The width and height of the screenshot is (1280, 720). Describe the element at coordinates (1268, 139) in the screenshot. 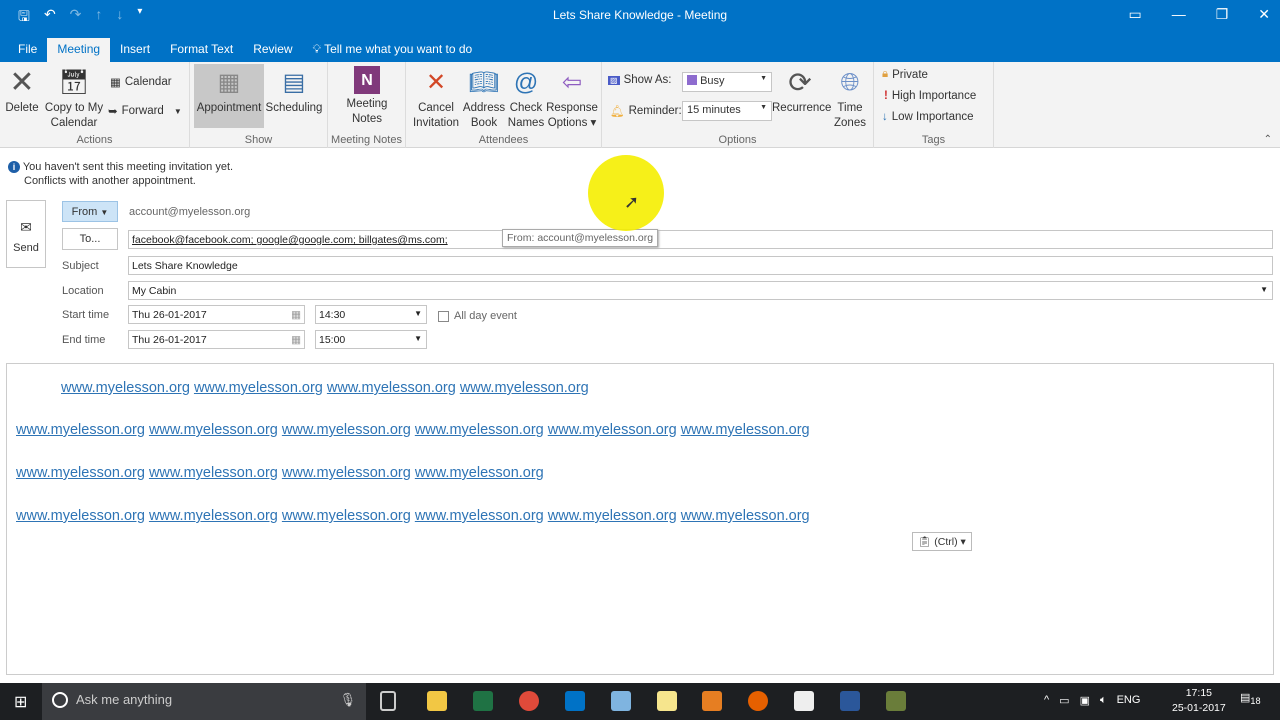

I see `collapse-ribbon-icon: ⌃` at that location.